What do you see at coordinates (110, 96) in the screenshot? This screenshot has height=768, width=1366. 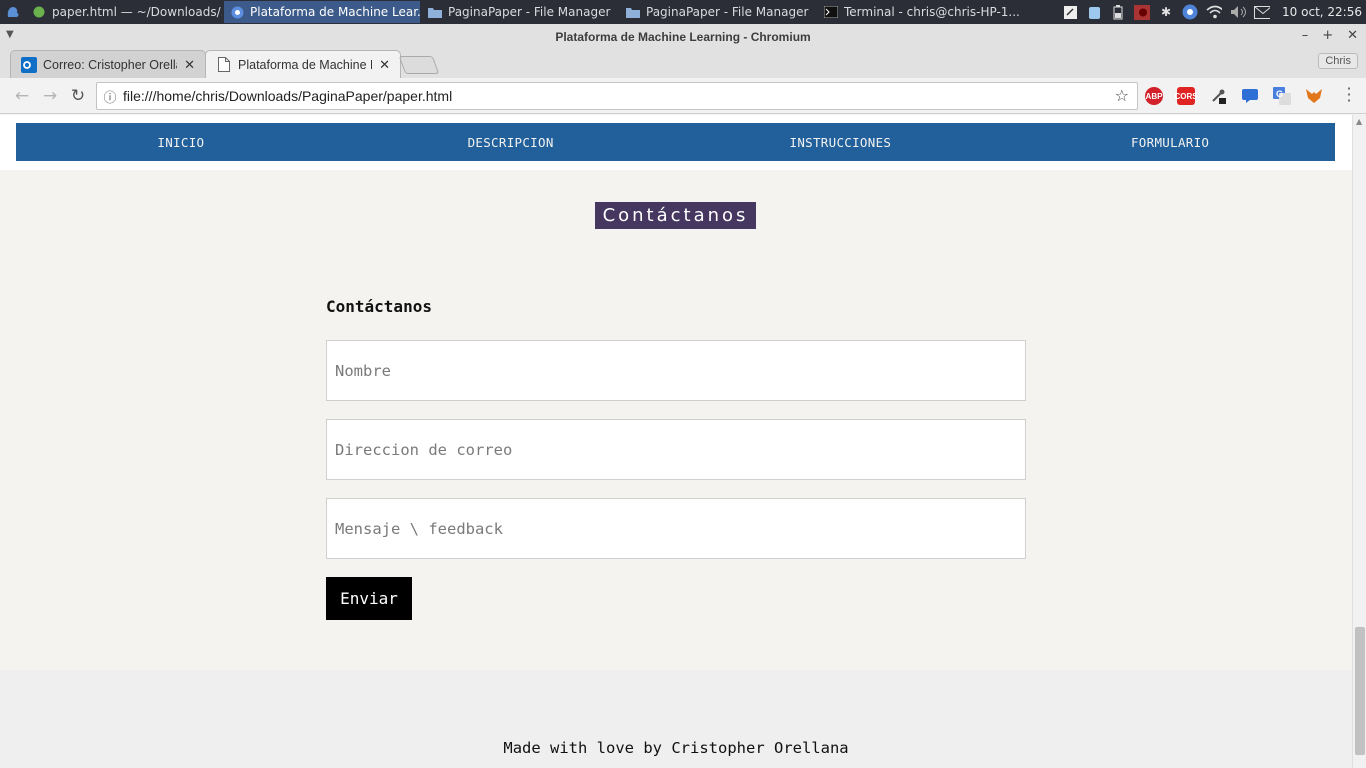 I see `info-icon: ⓘ` at bounding box center [110, 96].